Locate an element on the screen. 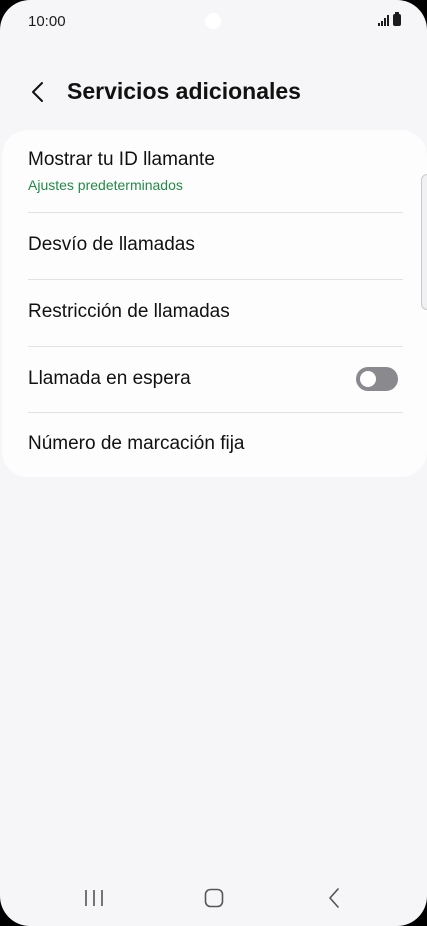 This screenshot has width=427, height=926. setting-call-barring: Restricción de llamadas is located at coordinates (214, 313).